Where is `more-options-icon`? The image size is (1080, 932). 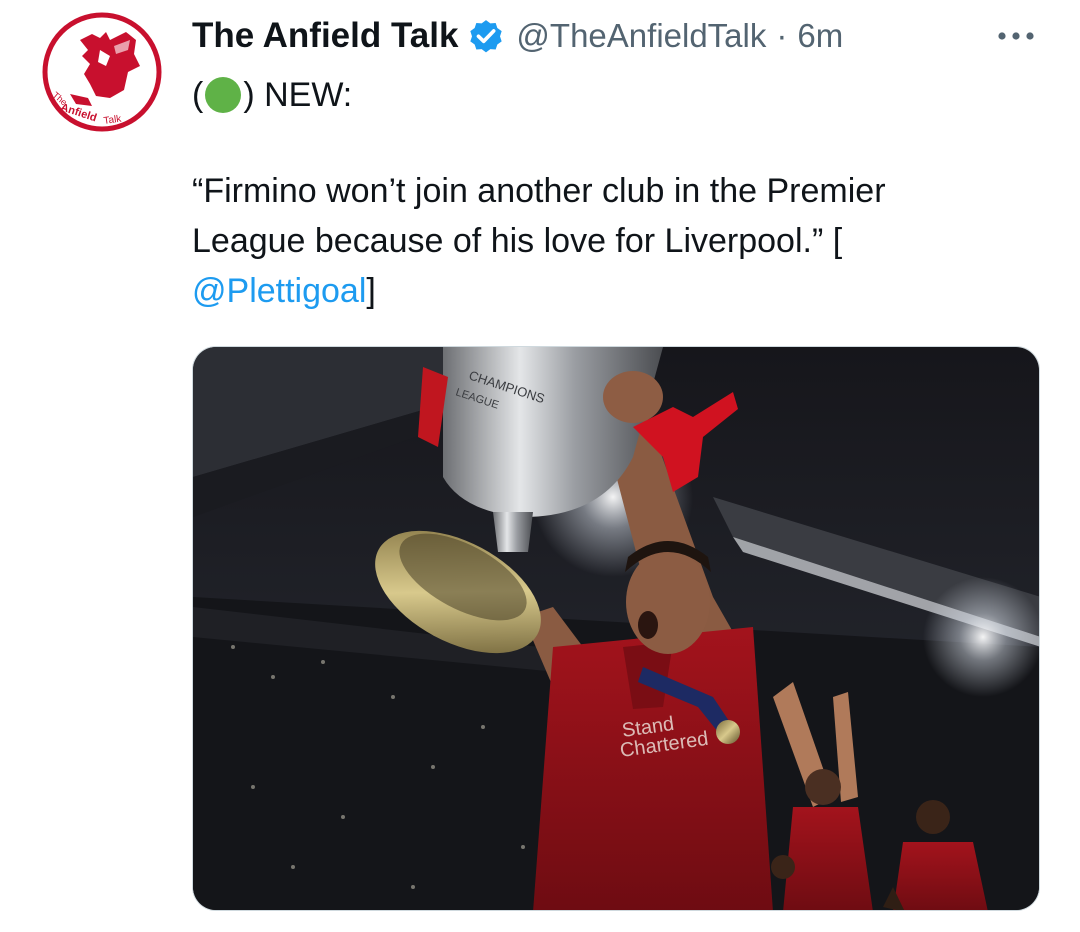 more-options-icon is located at coordinates (1016, 36).